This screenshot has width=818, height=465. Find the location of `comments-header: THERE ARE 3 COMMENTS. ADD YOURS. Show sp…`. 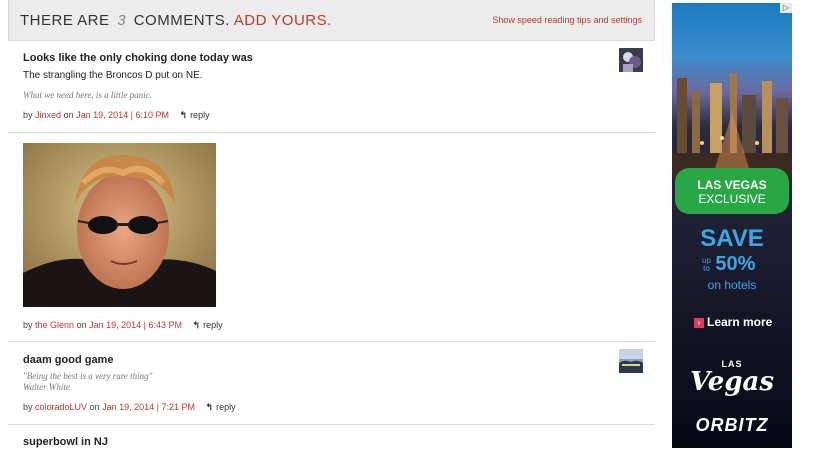

comments-header: THERE ARE 3 COMMENTS. ADD YOURS. Show sp… is located at coordinates (331, 20).